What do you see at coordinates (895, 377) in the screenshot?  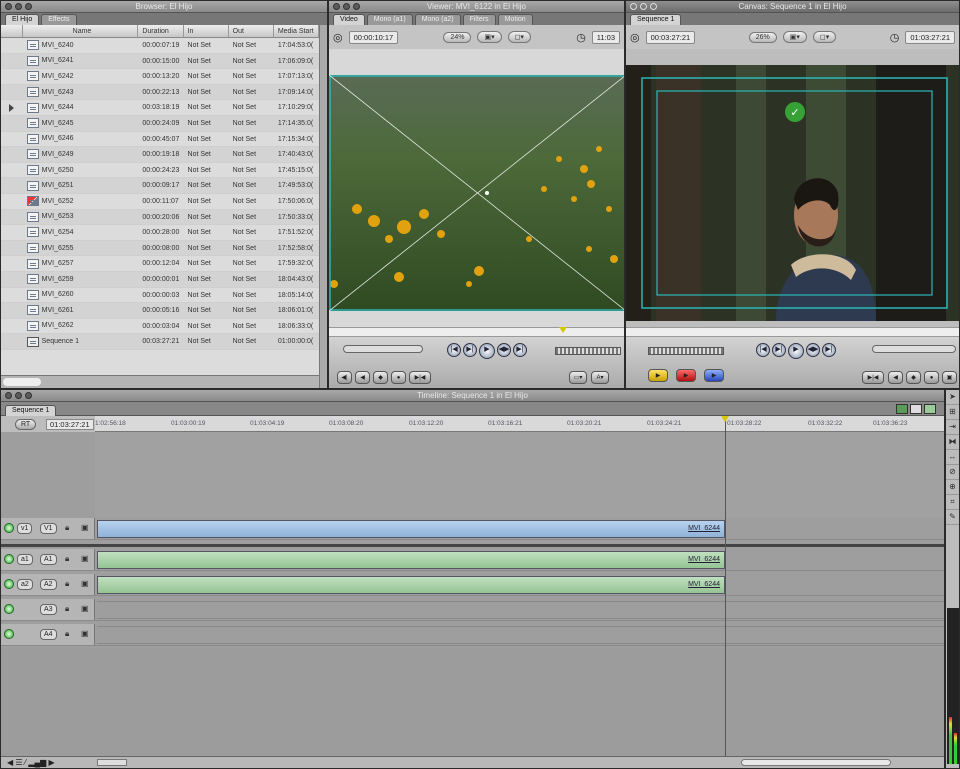 I see `mark-clip-button: ◀` at bounding box center [895, 377].